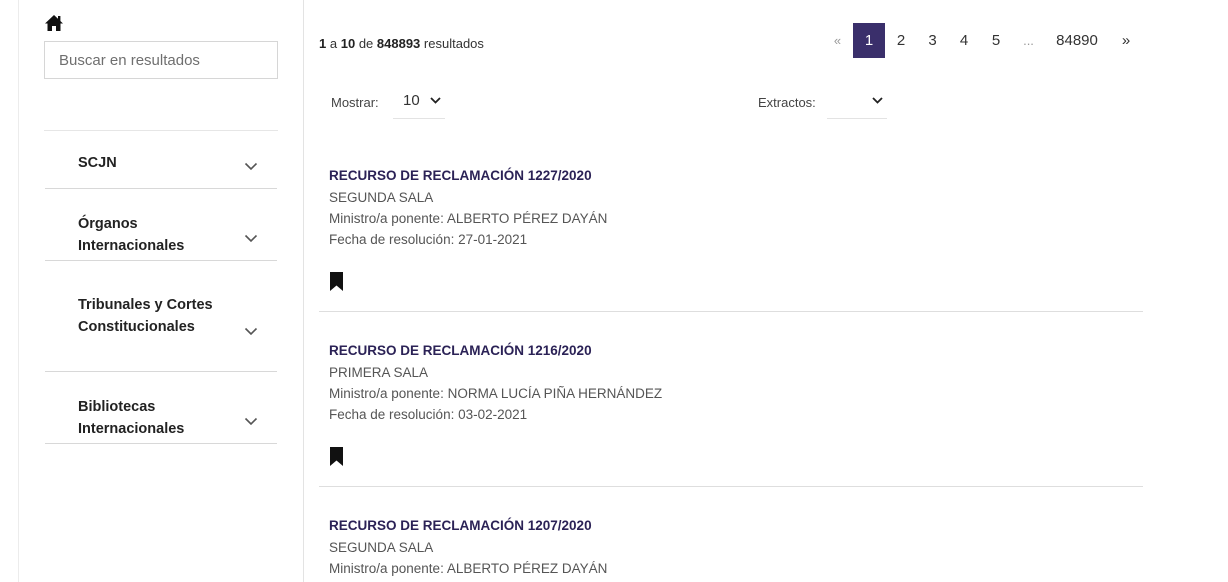 The width and height of the screenshot is (1228, 582). I want to click on pagination-page-5: 5, so click(996, 40).